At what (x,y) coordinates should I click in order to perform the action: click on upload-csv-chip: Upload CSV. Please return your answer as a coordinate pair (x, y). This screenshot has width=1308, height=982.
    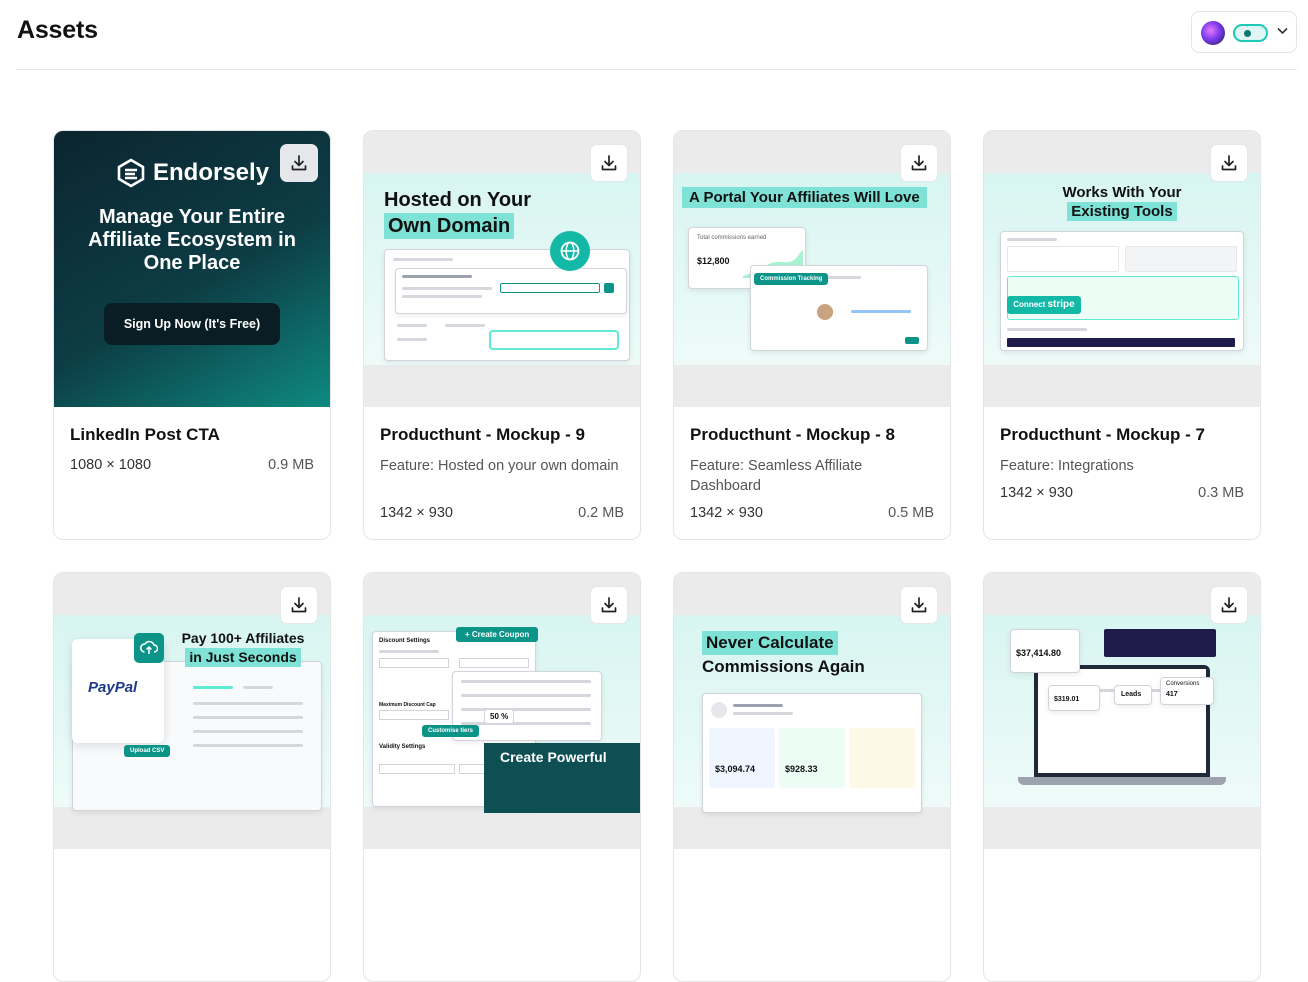
    Looking at the image, I should click on (147, 751).